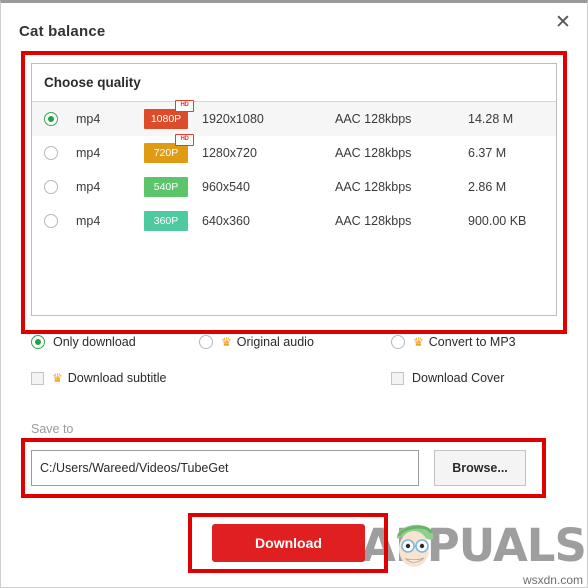 The image size is (588, 588). I want to click on appuals-watermark: APPUALS wsxdn.com, so click(474, 549).